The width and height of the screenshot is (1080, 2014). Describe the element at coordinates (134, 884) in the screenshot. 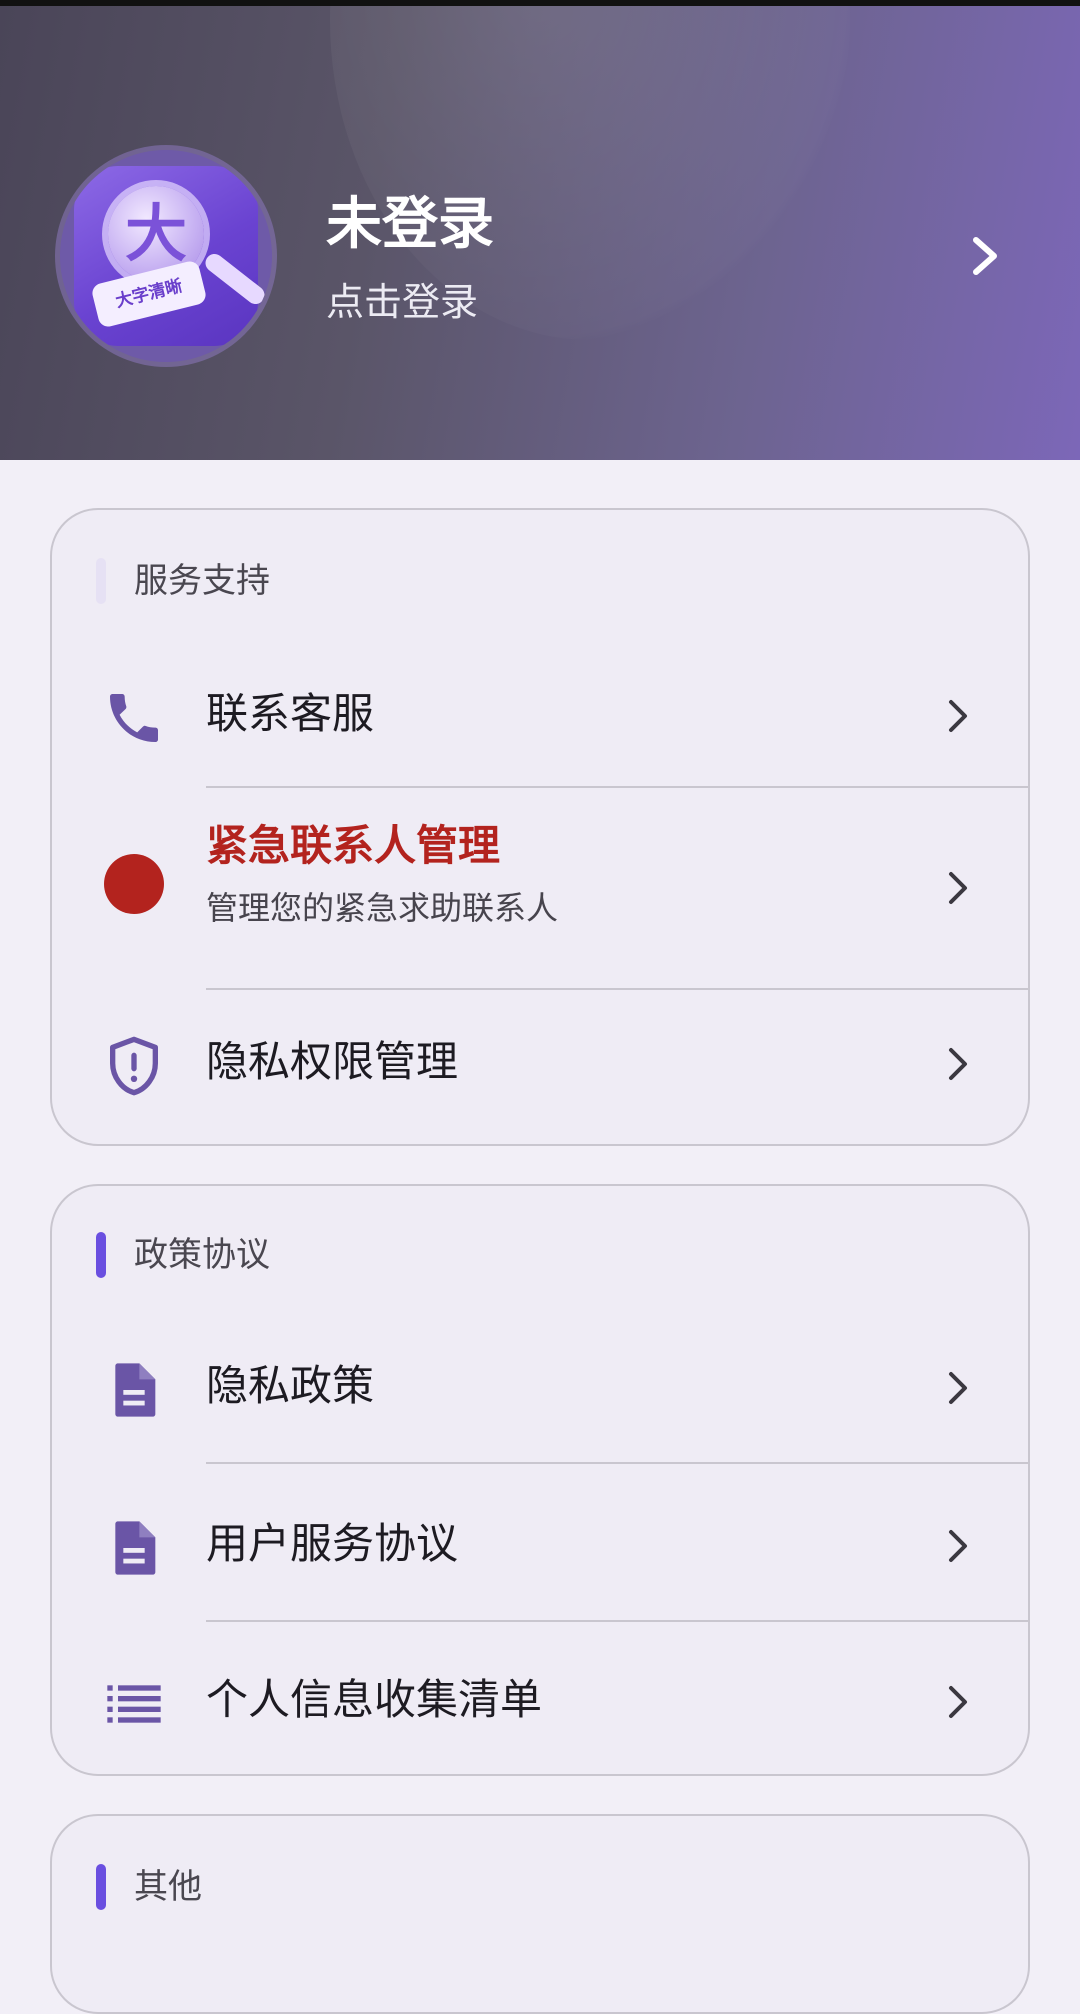

I see `red-dot-icon` at that location.